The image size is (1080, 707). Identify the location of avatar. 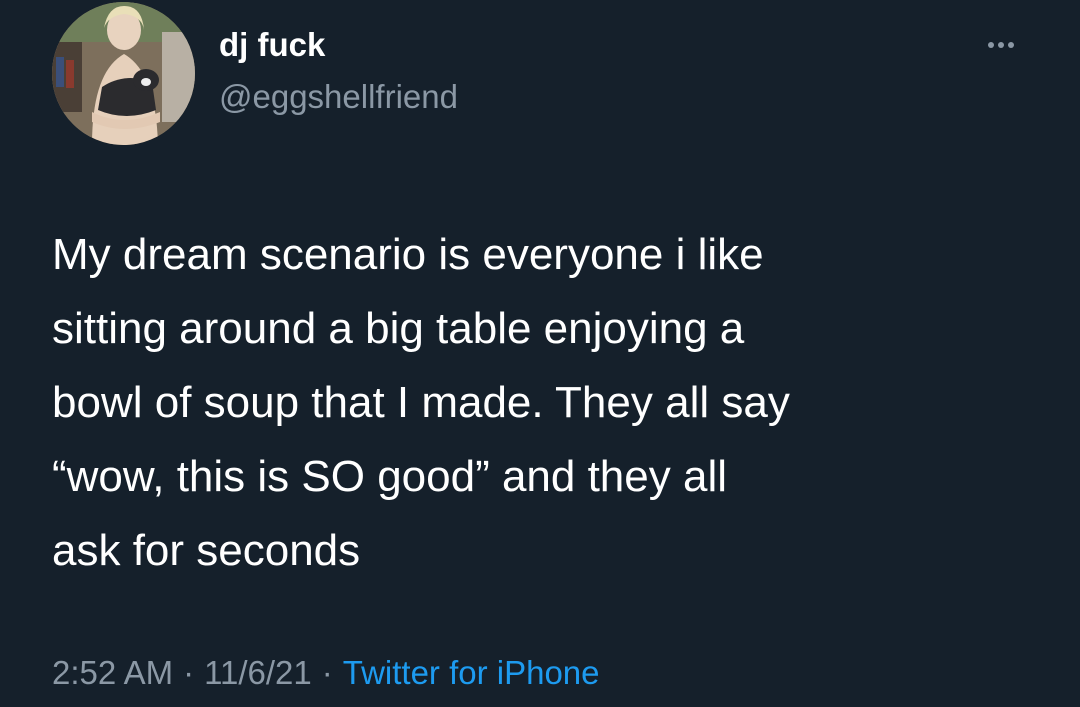
(123, 73).